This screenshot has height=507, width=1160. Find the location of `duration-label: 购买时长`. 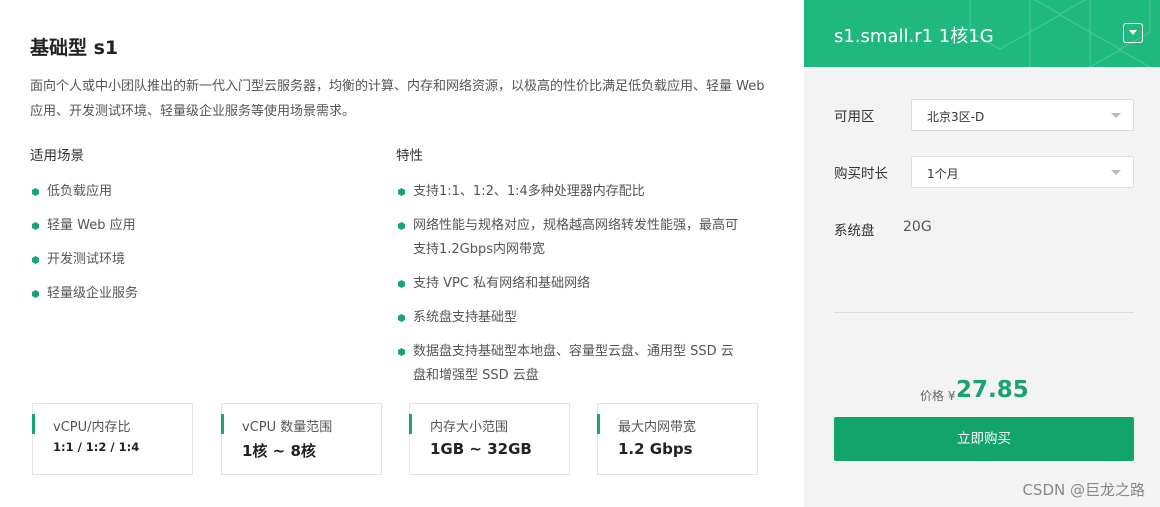

duration-label: 购买时长 is located at coordinates (861, 174).